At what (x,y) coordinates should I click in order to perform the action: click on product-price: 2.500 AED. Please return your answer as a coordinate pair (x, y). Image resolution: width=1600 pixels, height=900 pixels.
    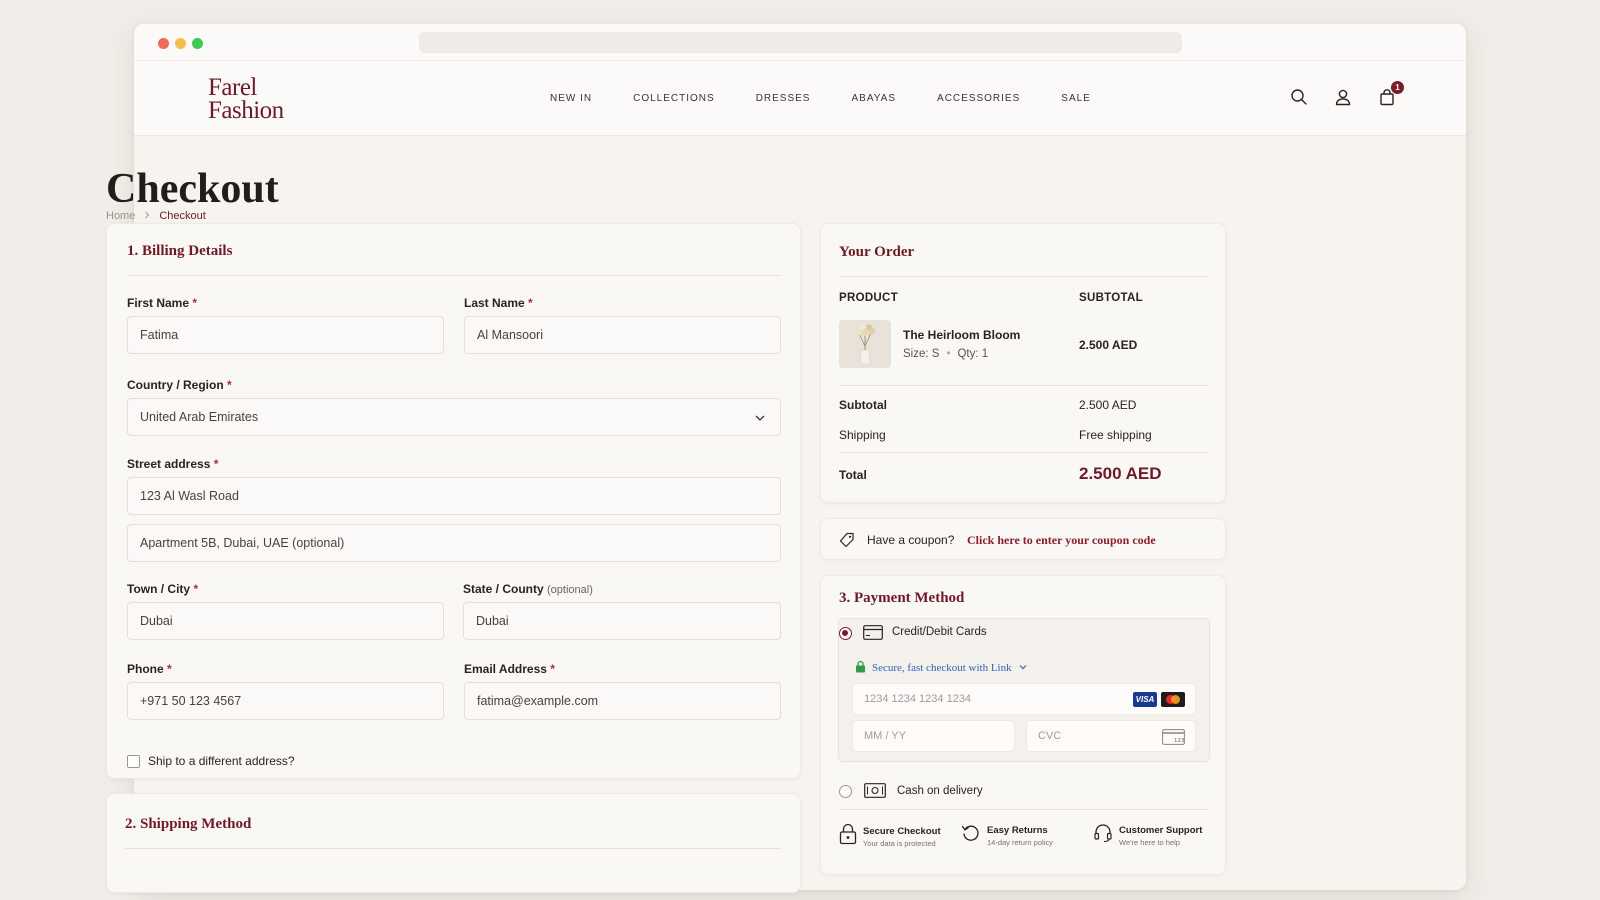
    Looking at the image, I should click on (1108, 345).